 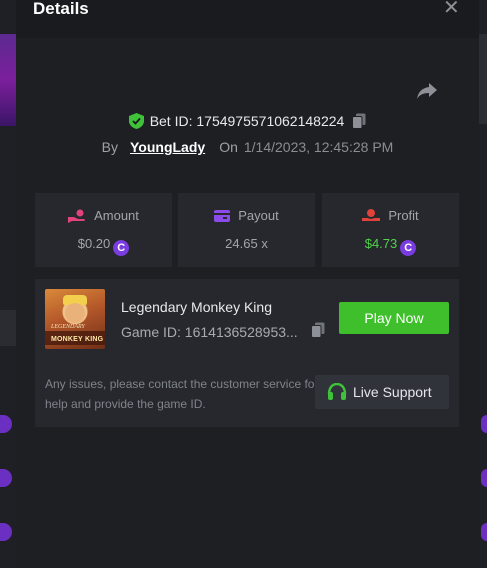 What do you see at coordinates (270, 121) in the screenshot?
I see `bet-id-value: 1754975571062148224` at bounding box center [270, 121].